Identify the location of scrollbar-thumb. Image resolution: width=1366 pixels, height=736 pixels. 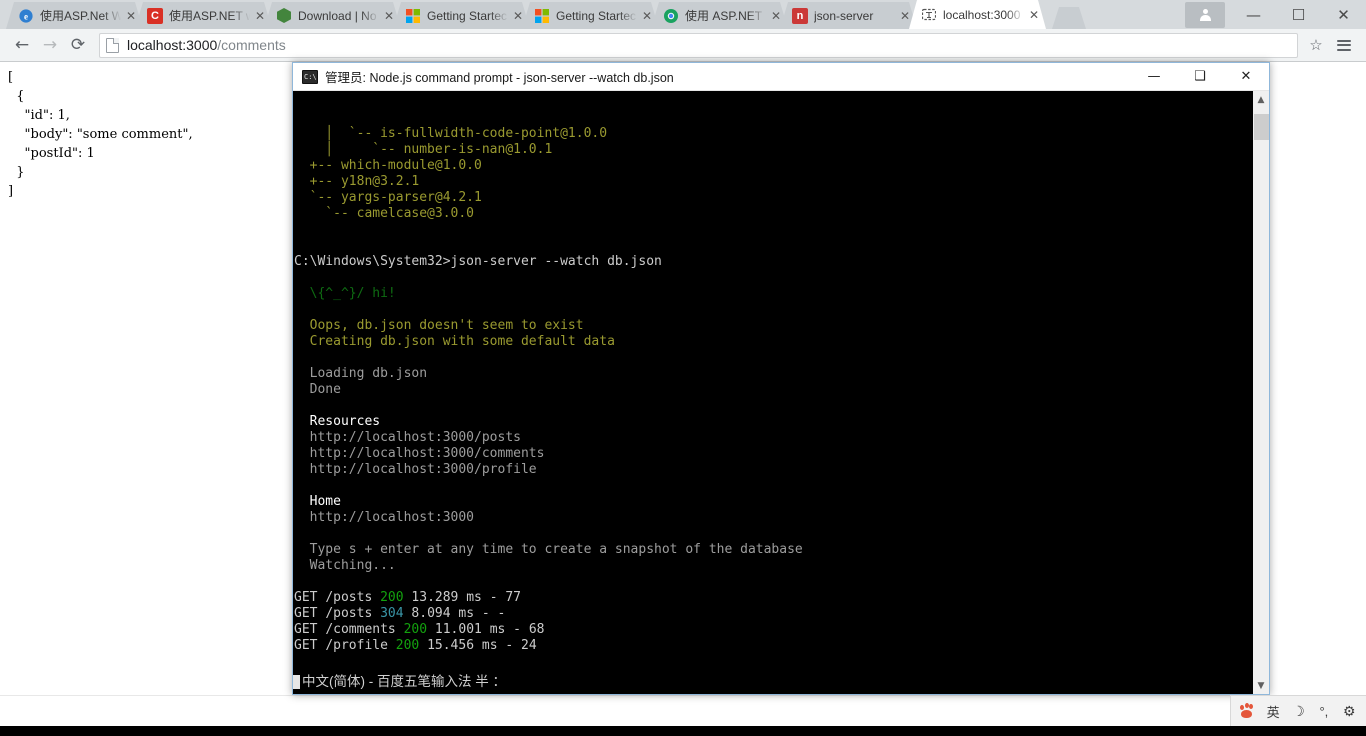
(1261, 127).